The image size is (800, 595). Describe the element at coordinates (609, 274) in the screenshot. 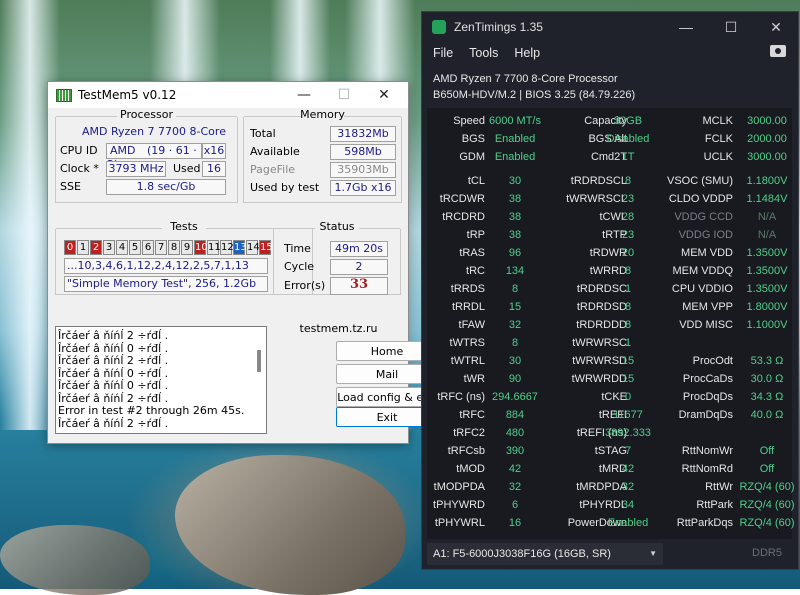

I see `timing-row: tRC 134 tWRRD 8 MEM VDDQ 1.3500V` at that location.